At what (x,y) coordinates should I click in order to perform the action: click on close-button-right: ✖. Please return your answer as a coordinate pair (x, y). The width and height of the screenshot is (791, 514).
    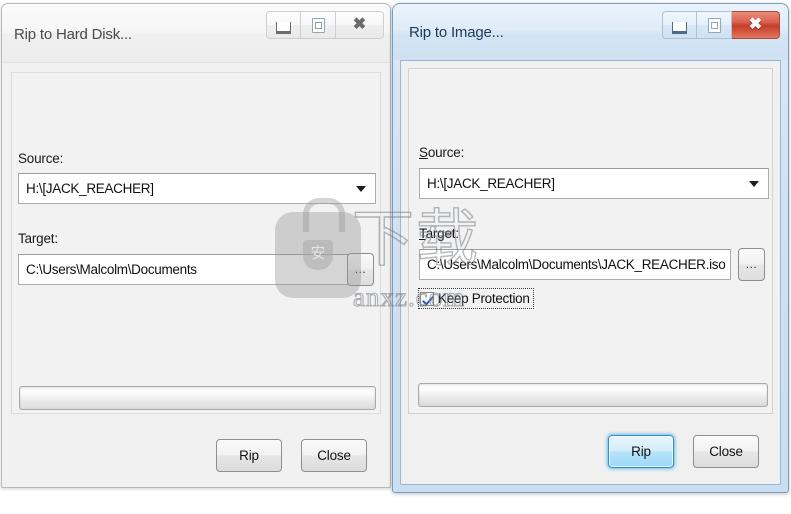
    Looking at the image, I should click on (756, 25).